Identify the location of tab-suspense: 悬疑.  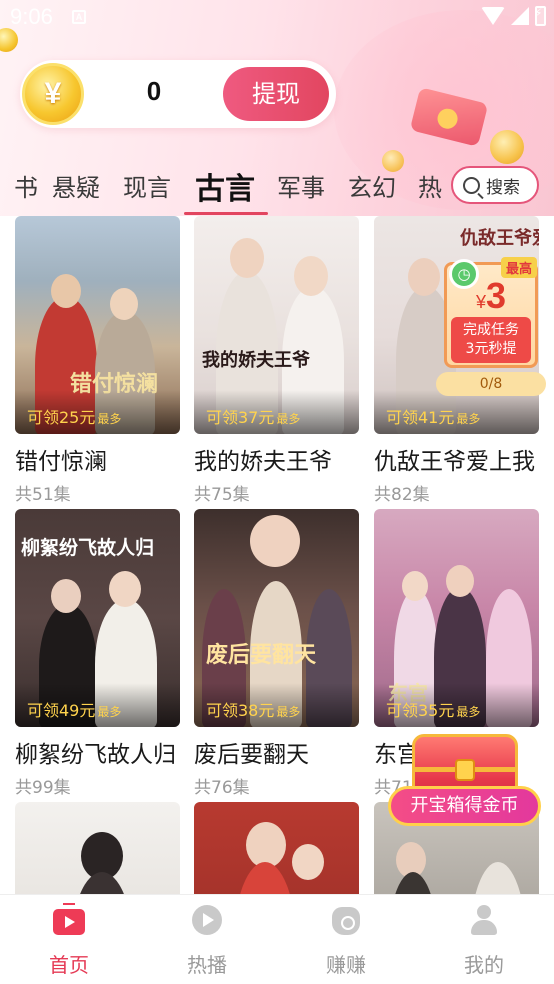
(76, 185).